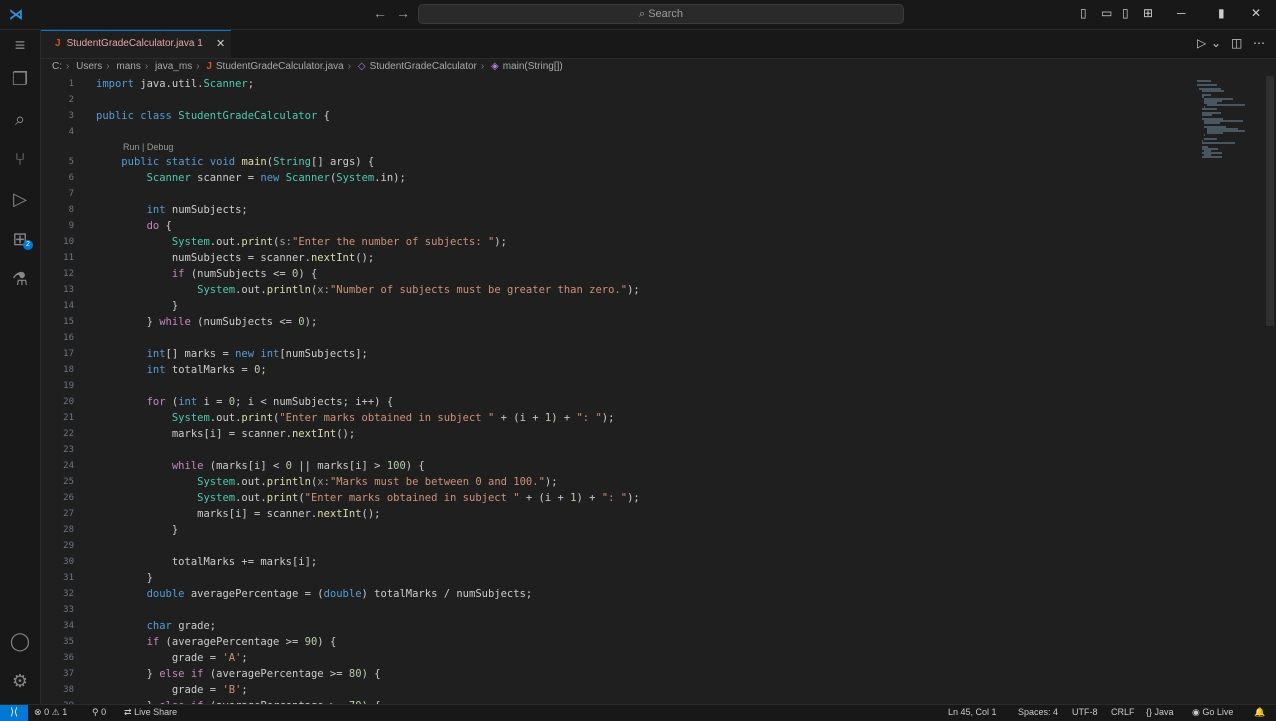 The image size is (1276, 721). Describe the element at coordinates (206, 562) in the screenshot. I see `code-text: totalMarks += marks[i];` at that location.